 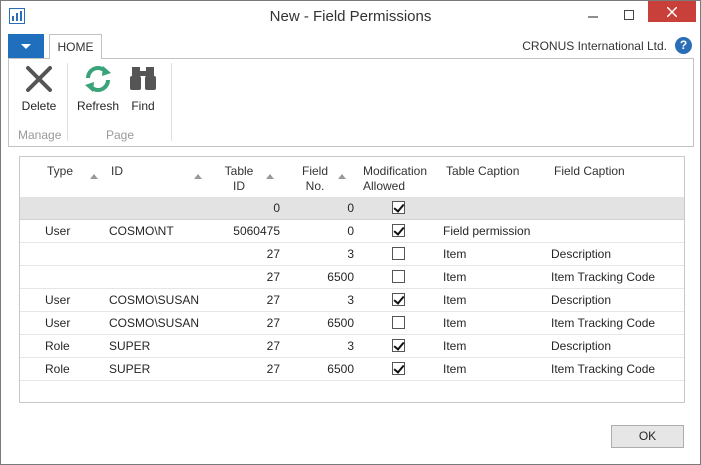 I want to click on minimize-icon, so click(x=593, y=16).